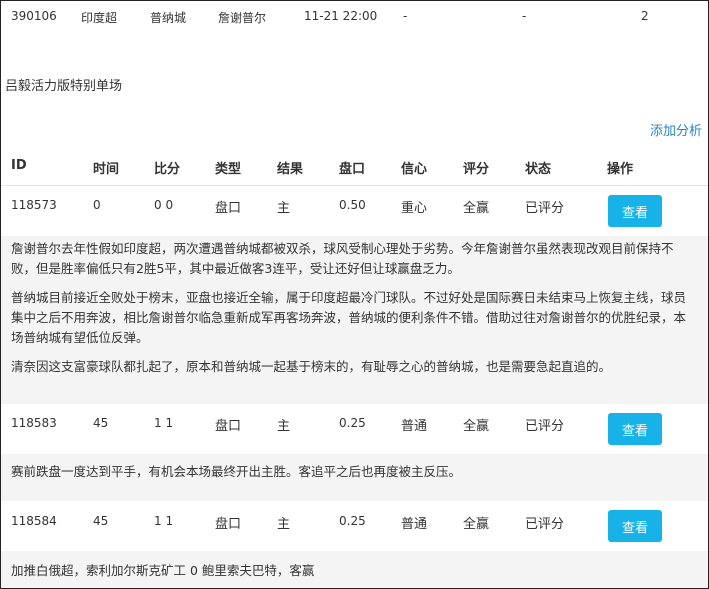 The height and width of the screenshot is (589, 709). Describe the element at coordinates (405, 16) in the screenshot. I see `match-col5: -` at that location.